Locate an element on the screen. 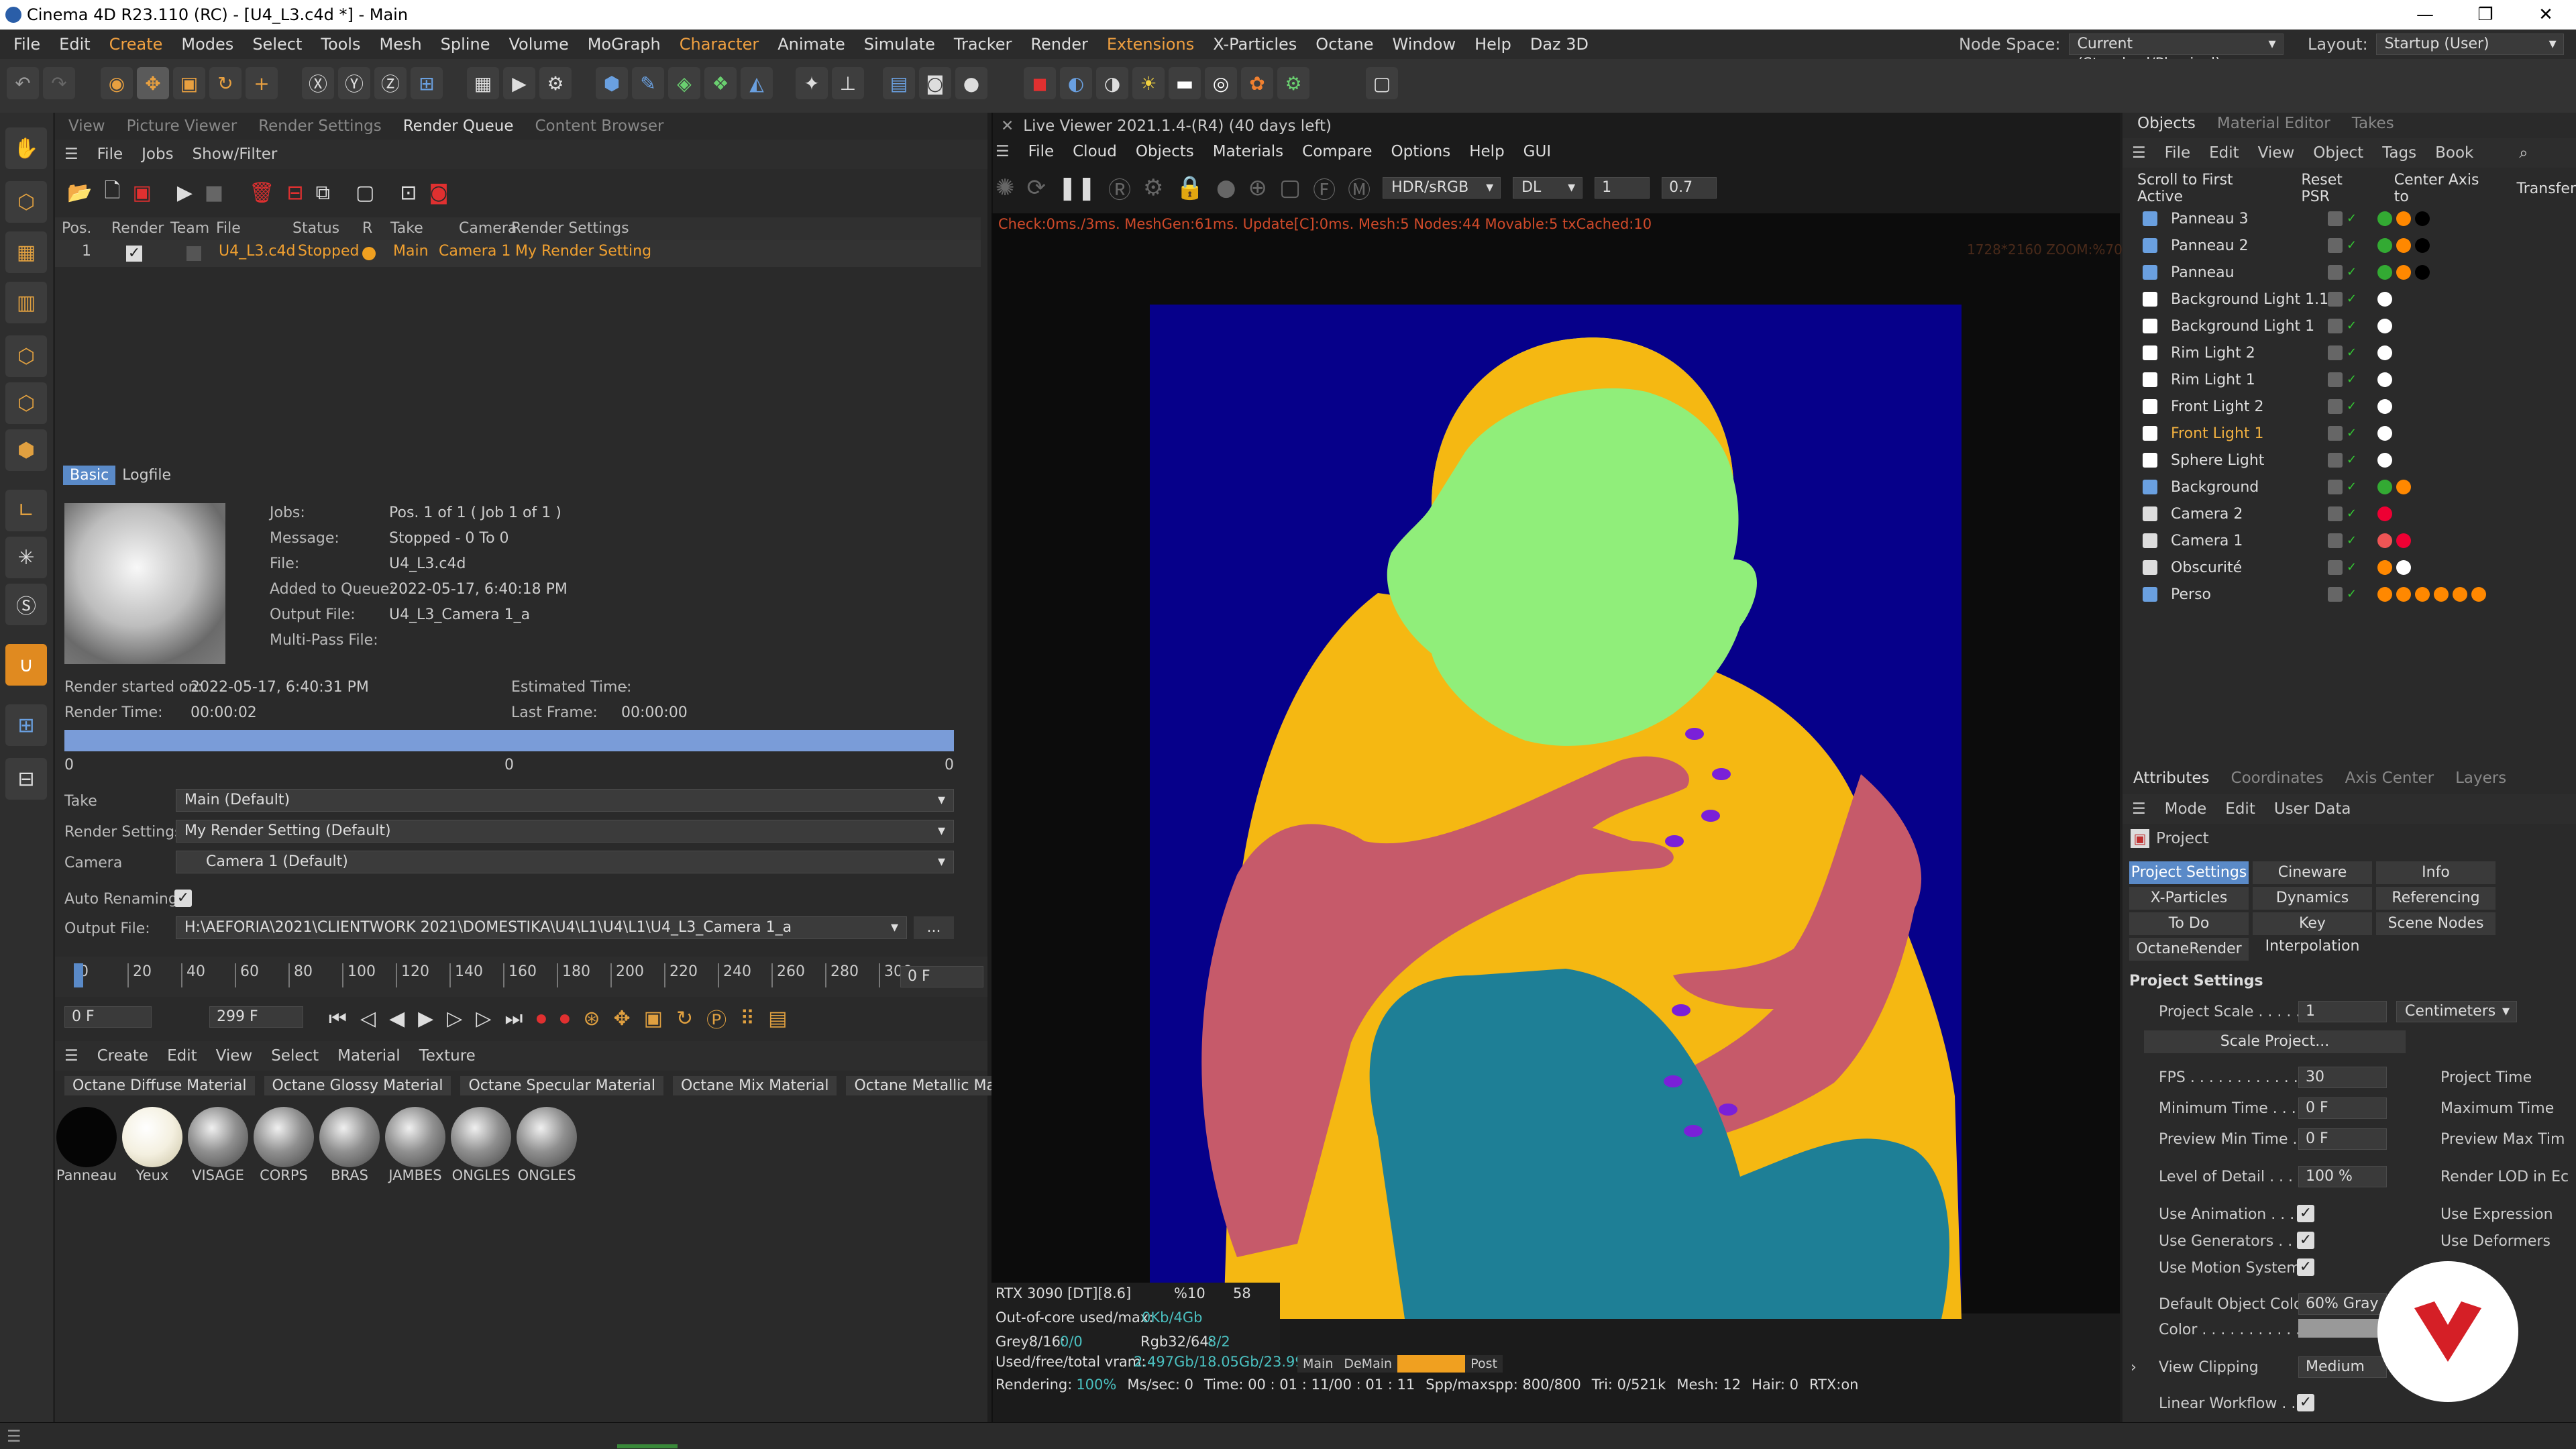 This screenshot has height=1449, width=2576. menu-window: Window is located at coordinates (1424, 44).